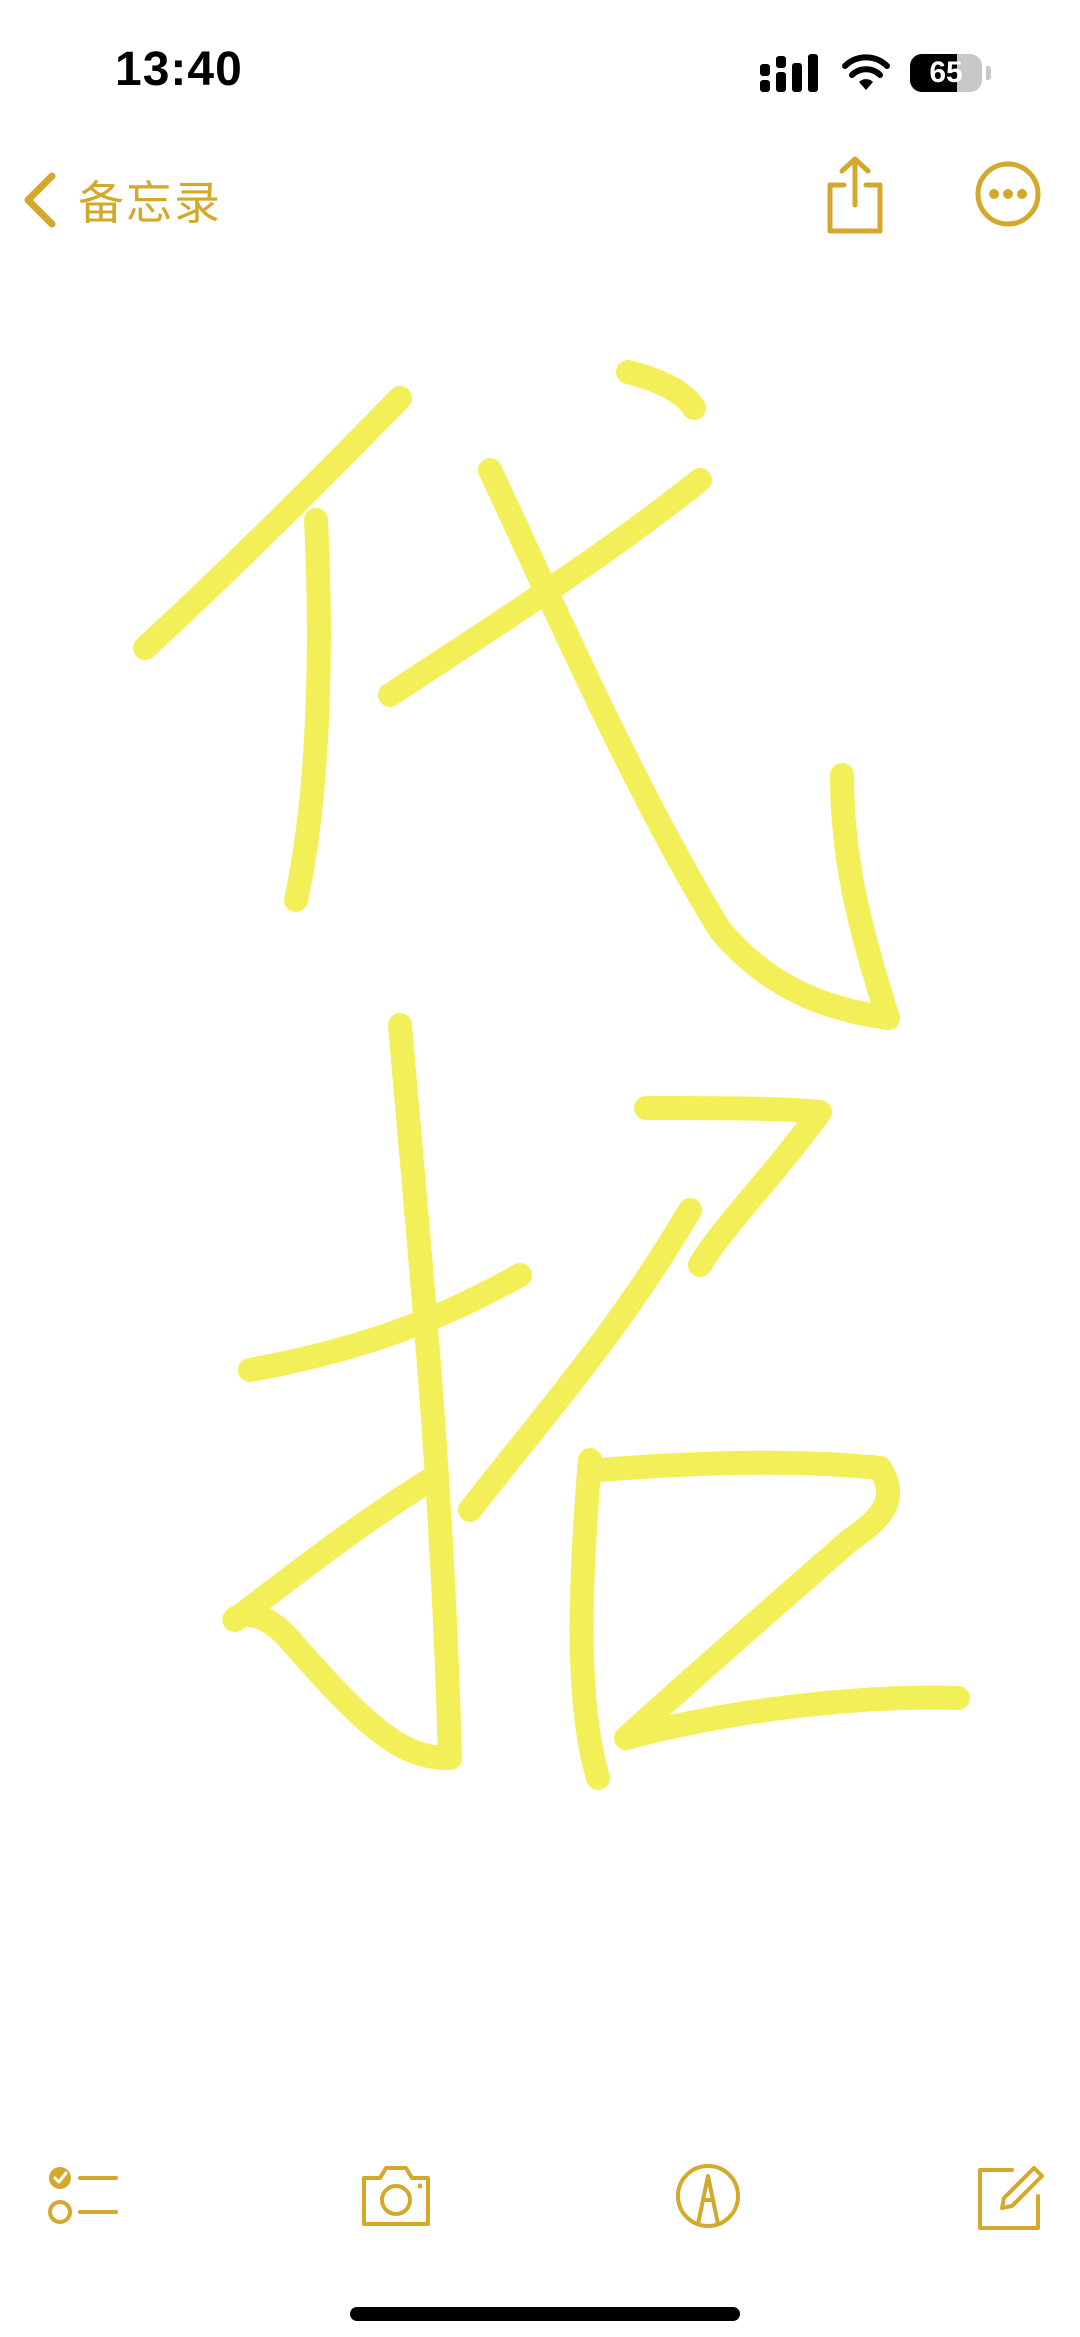 This screenshot has width=1080, height=2337. Describe the element at coordinates (789, 73) in the screenshot. I see `cellular-signal-icon` at that location.